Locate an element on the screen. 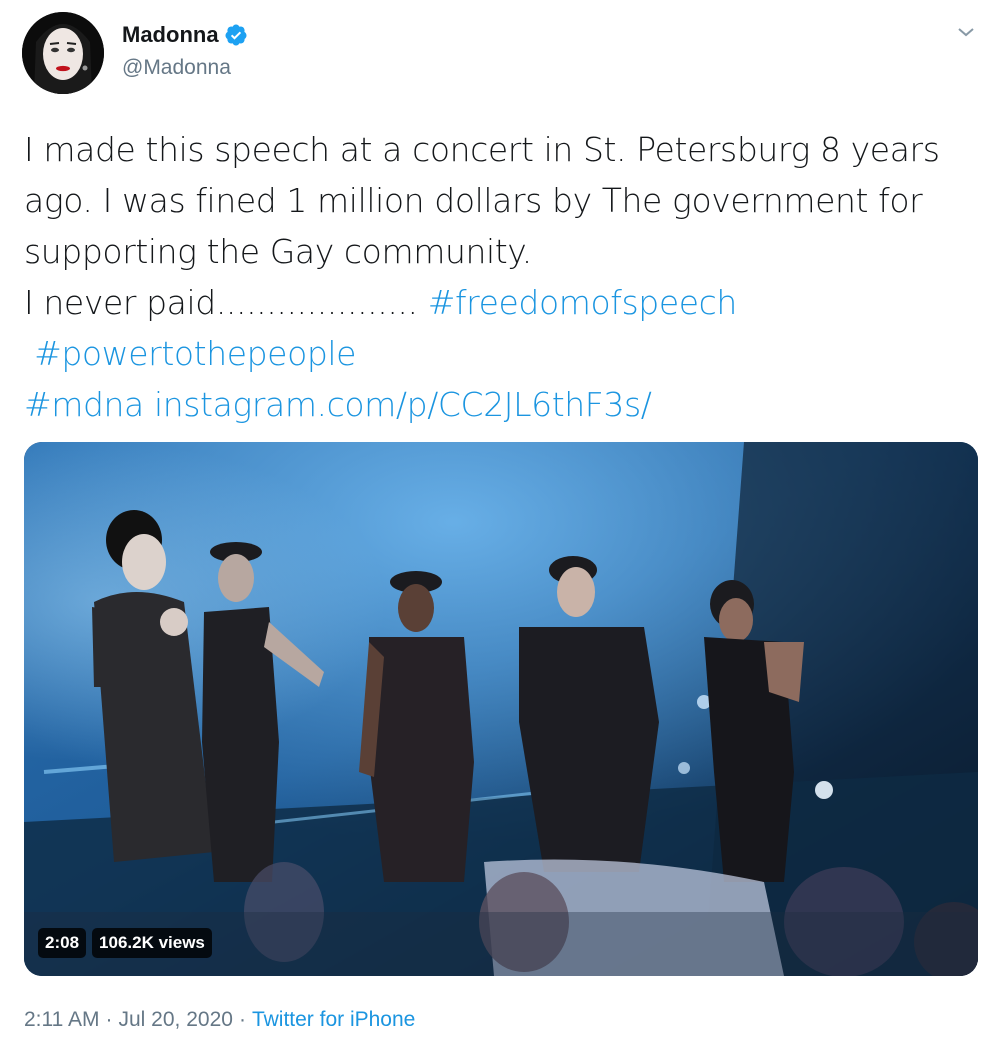  profile-avatar is located at coordinates (63, 53).